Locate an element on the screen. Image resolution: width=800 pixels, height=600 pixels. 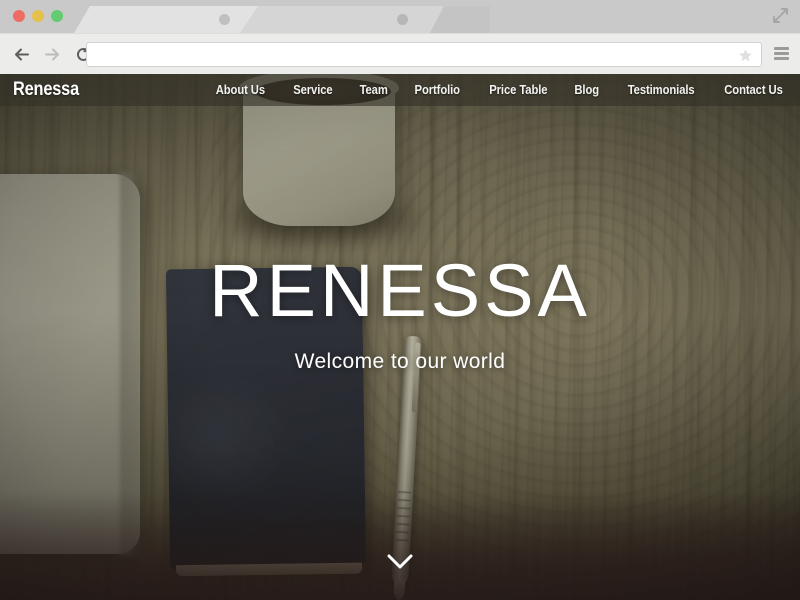
nav-item-contact-us: Contact Us is located at coordinates (753, 90).